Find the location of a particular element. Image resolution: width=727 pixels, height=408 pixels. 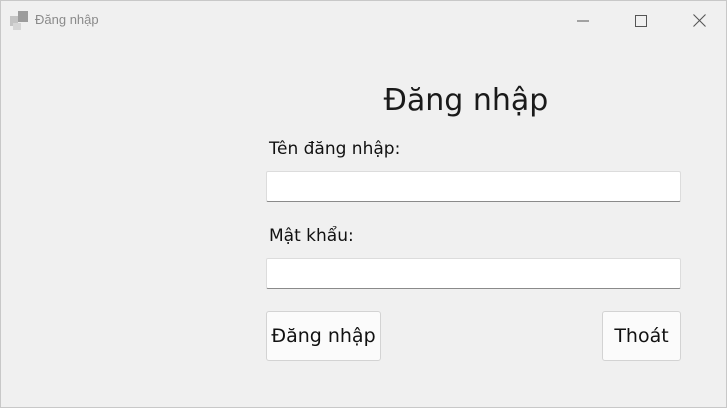

password-label: Mật khẩu: is located at coordinates (311, 236).